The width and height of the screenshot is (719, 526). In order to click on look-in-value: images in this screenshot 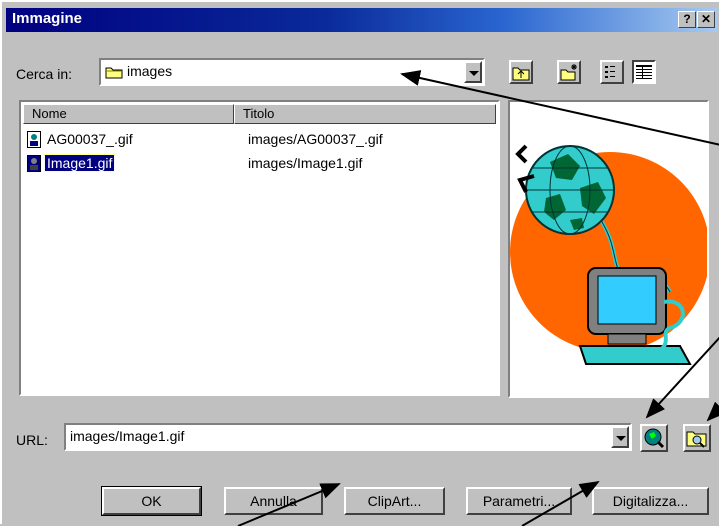, I will do `click(150, 71)`.